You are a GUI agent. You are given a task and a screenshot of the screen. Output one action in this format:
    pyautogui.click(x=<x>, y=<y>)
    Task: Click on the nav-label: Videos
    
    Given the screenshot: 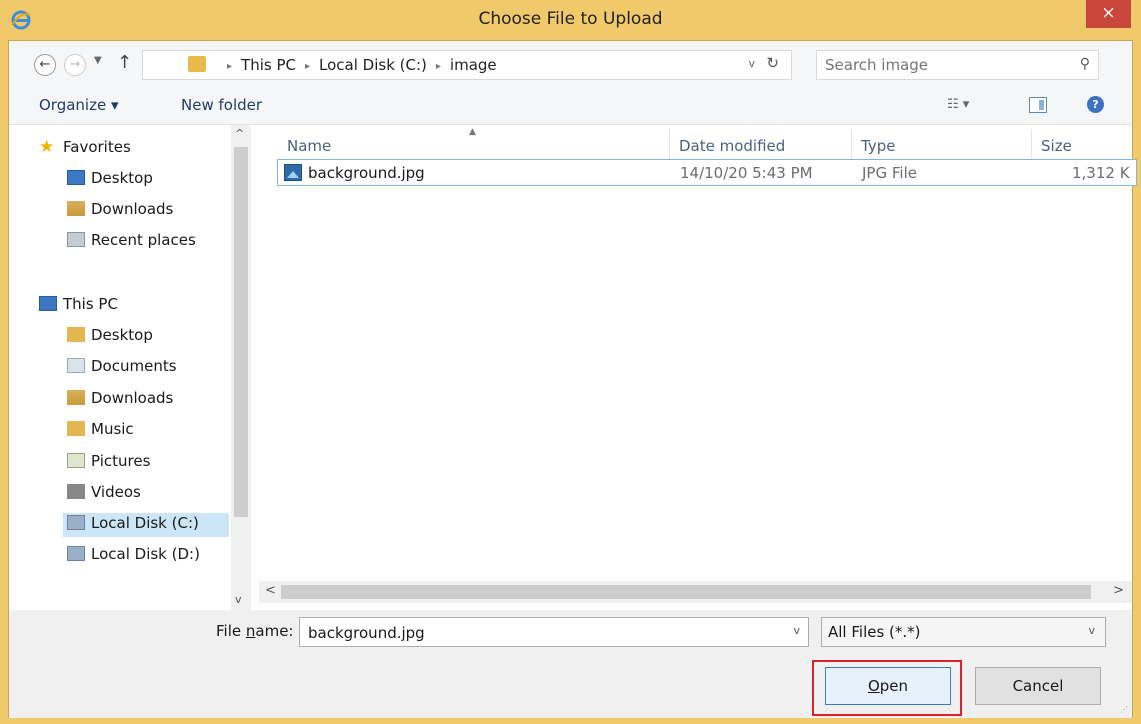 What is the action you would take?
    pyautogui.click(x=116, y=492)
    